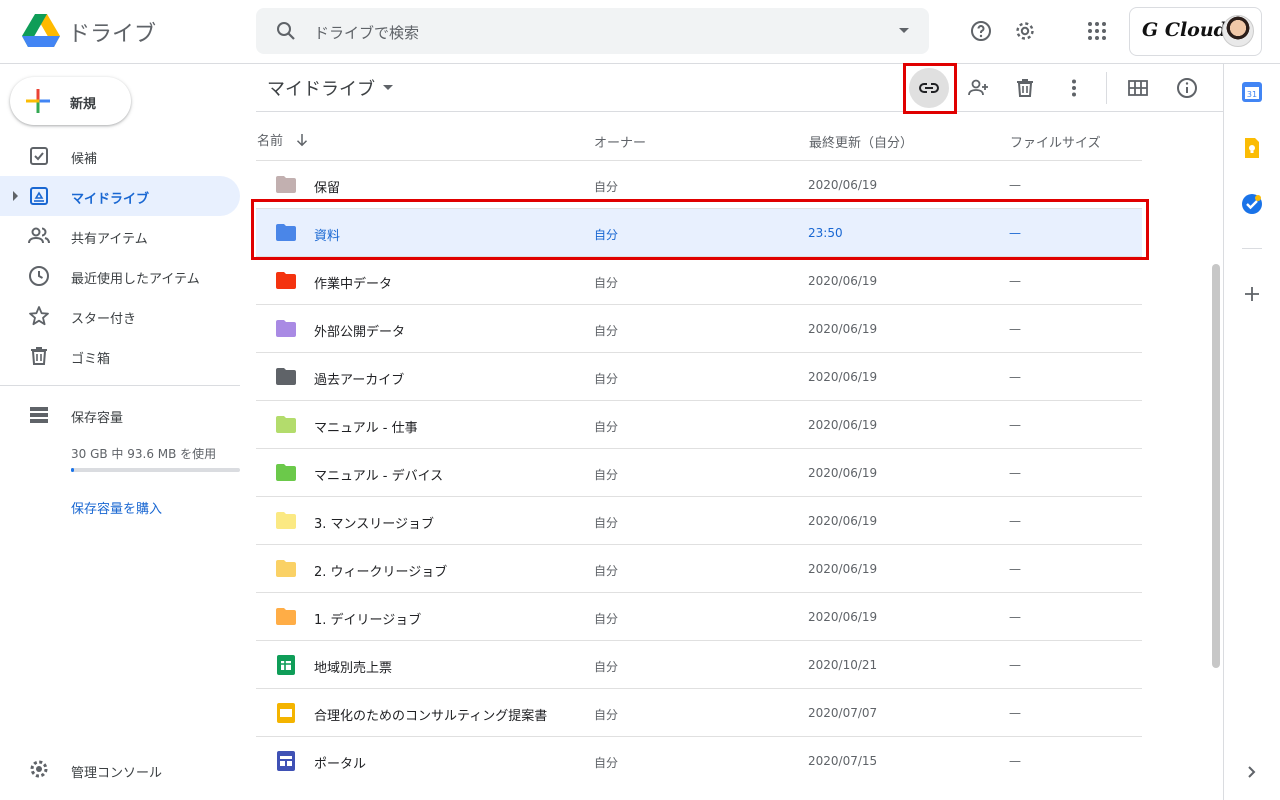  Describe the element at coordinates (39, 316) in the screenshot. I see `star-icon` at that location.